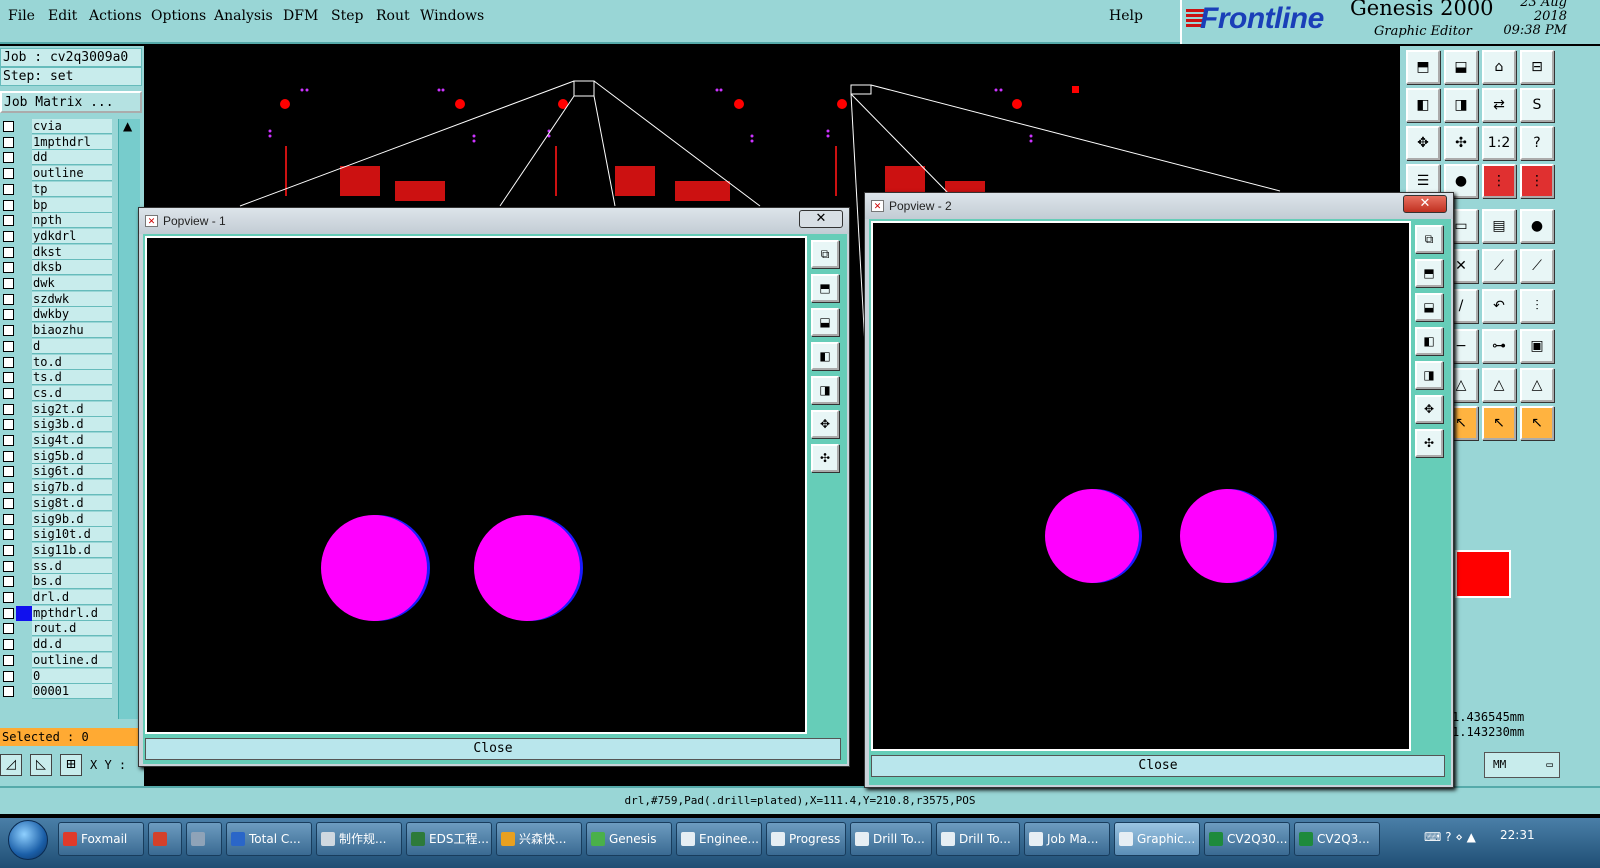 This screenshot has height=868, width=1600. What do you see at coordinates (1499, 346) in the screenshot?
I see `dimension-icon: ⊶` at bounding box center [1499, 346].